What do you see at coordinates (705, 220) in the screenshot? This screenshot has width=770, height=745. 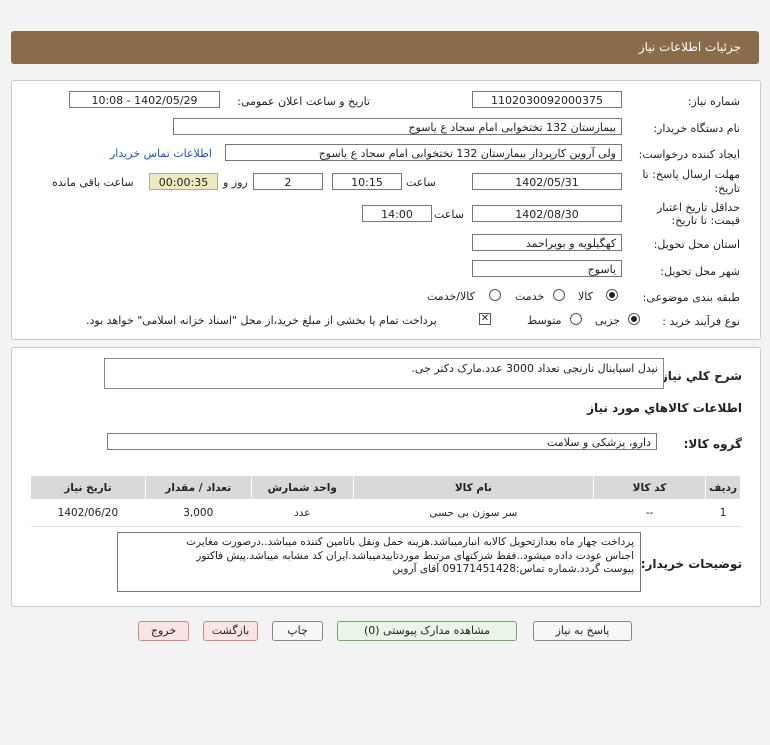 I see `validity-label-2: قیمت: تا تاریخ:` at bounding box center [705, 220].